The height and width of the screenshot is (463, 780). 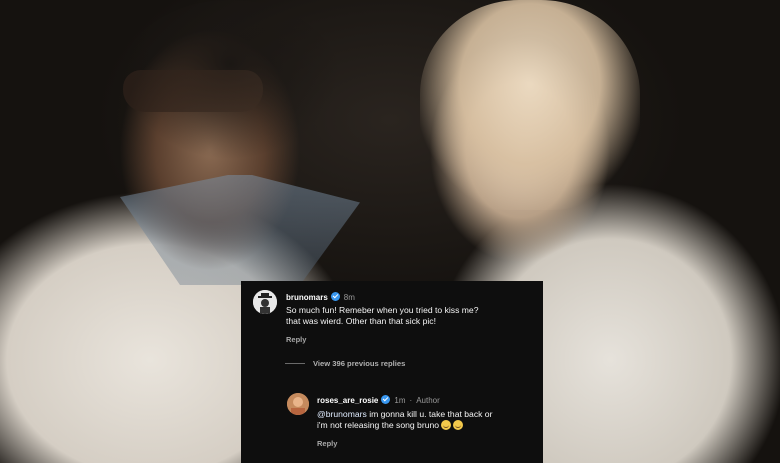 What do you see at coordinates (307, 297) in the screenshot?
I see `username-link: brunomars` at bounding box center [307, 297].